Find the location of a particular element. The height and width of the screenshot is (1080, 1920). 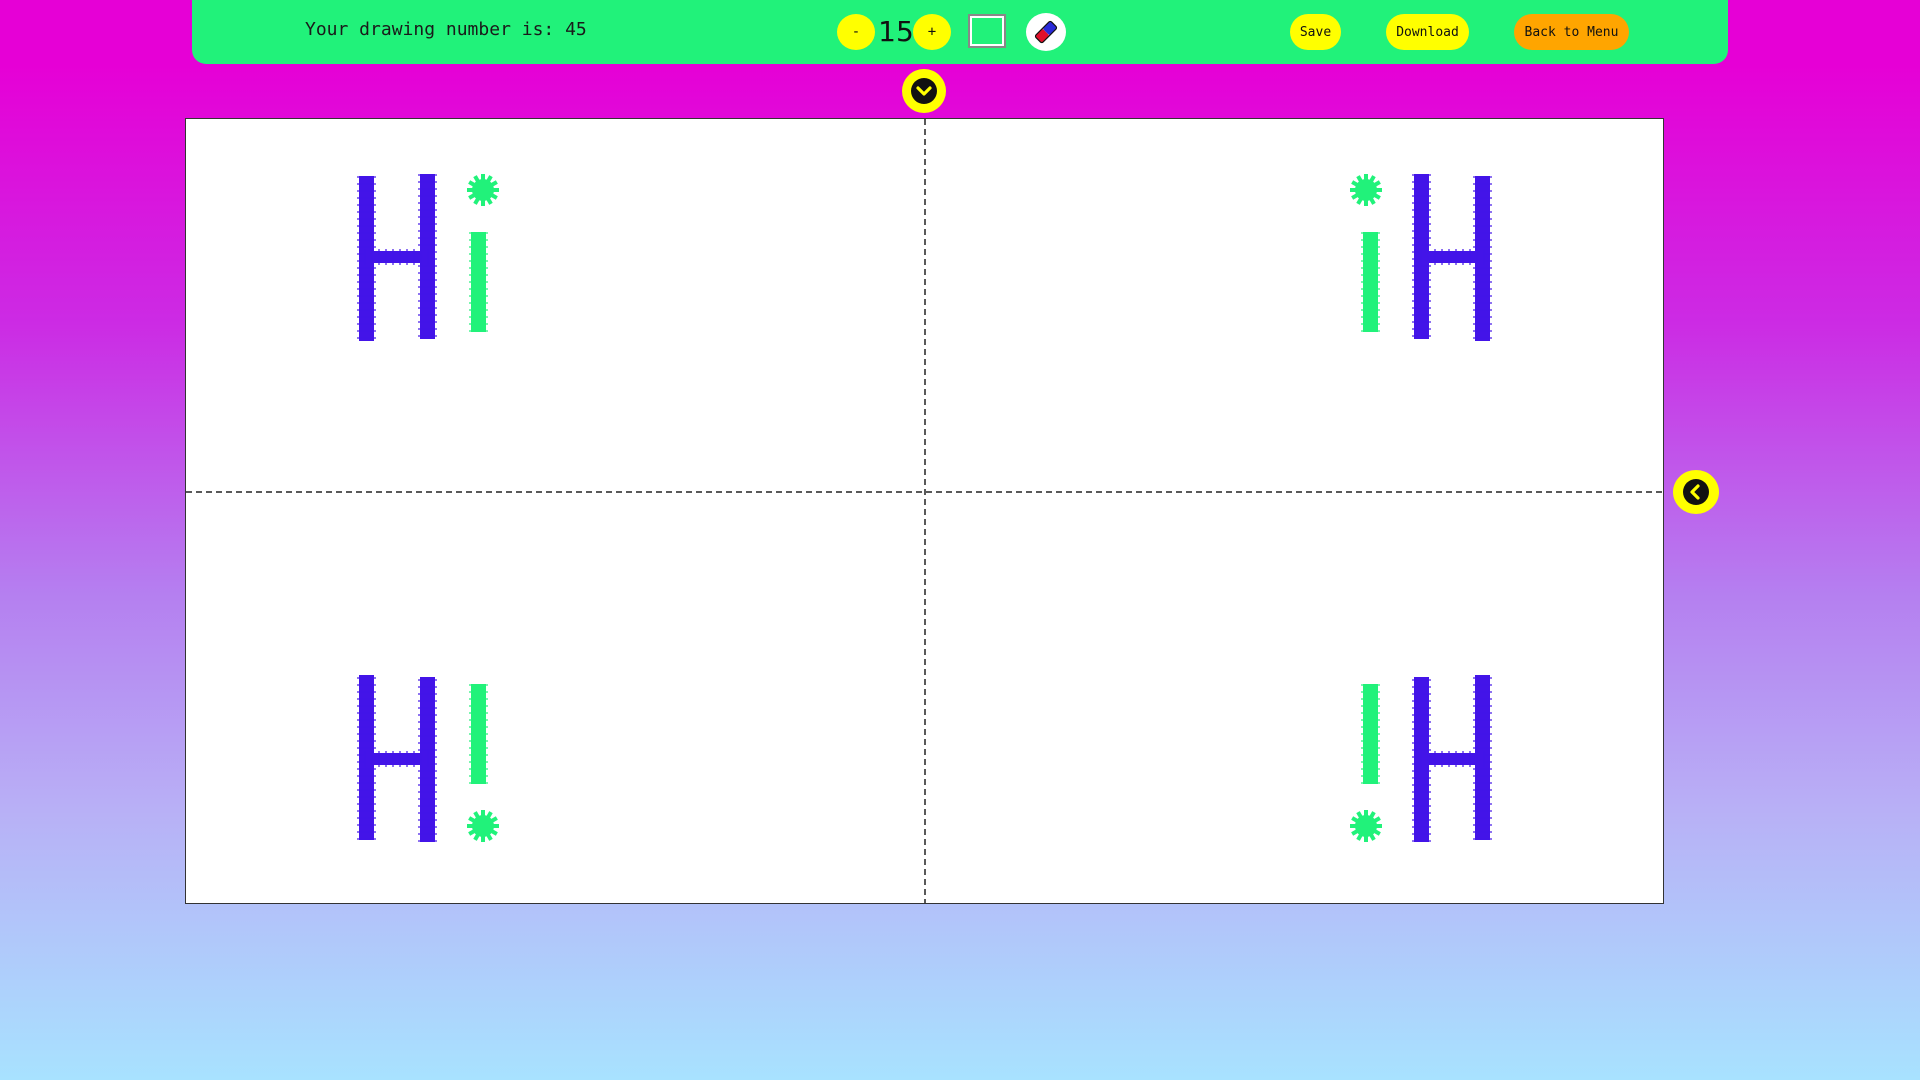

side-panel-toggle-button is located at coordinates (1696, 492).